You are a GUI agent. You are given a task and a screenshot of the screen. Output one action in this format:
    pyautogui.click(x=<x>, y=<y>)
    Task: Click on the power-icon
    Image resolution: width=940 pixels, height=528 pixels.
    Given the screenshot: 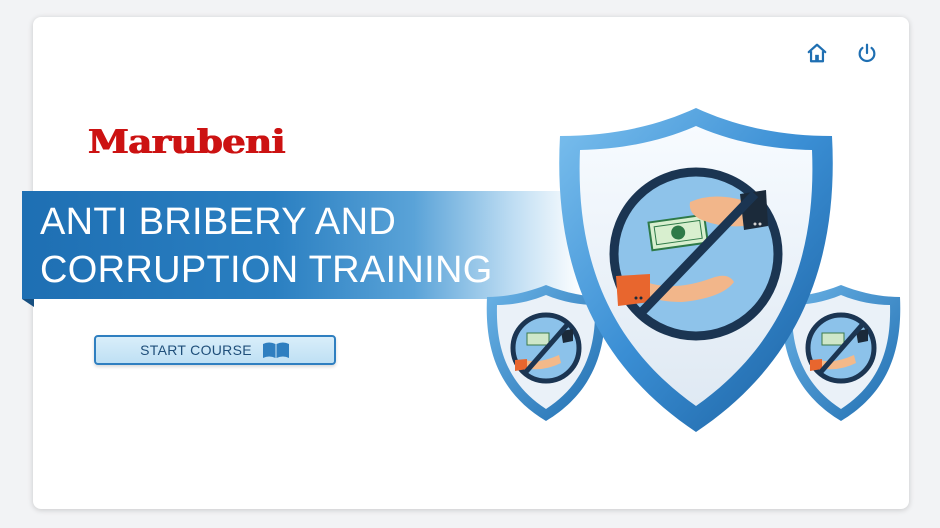 What is the action you would take?
    pyautogui.click(x=867, y=53)
    